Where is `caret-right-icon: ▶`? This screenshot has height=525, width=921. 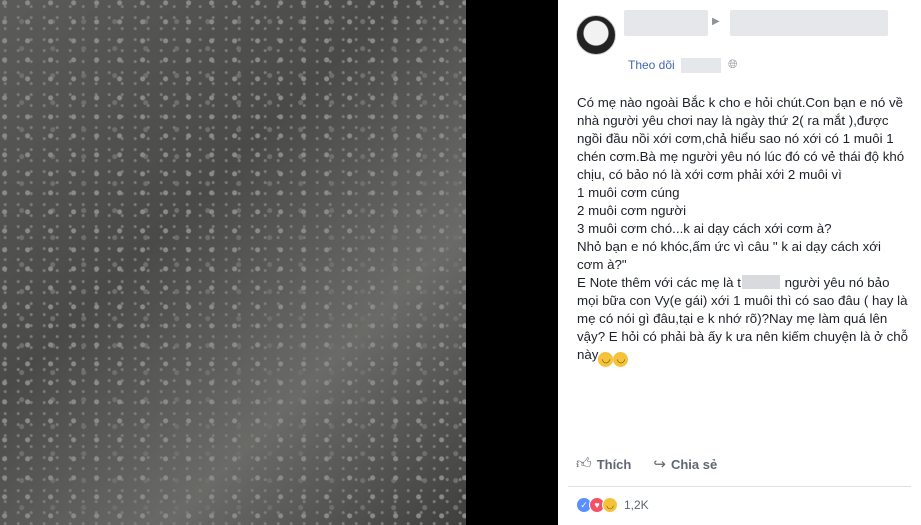 caret-right-icon: ▶ is located at coordinates (716, 21).